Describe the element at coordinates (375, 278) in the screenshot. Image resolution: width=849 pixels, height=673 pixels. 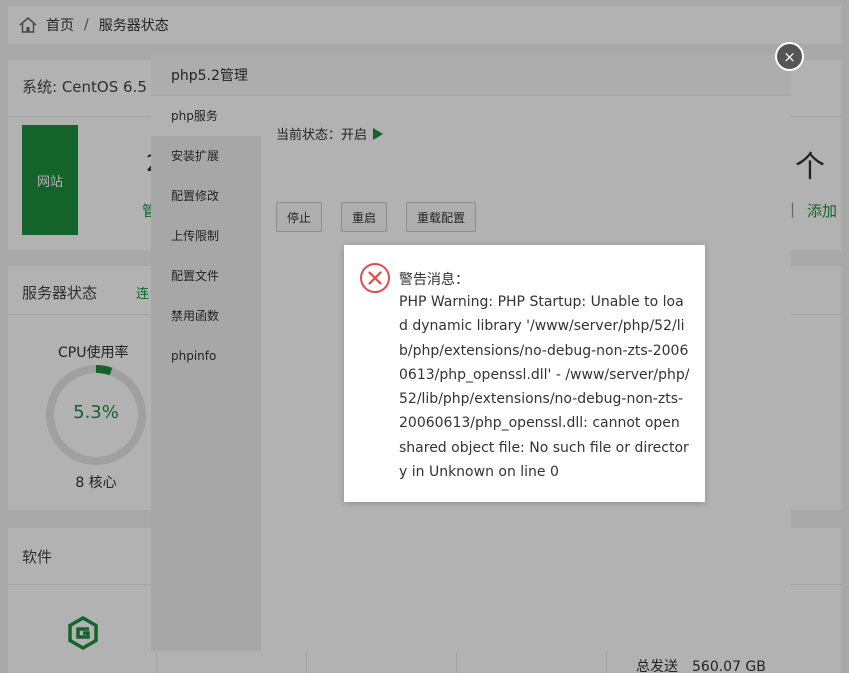
I see `error-circle-icon` at that location.